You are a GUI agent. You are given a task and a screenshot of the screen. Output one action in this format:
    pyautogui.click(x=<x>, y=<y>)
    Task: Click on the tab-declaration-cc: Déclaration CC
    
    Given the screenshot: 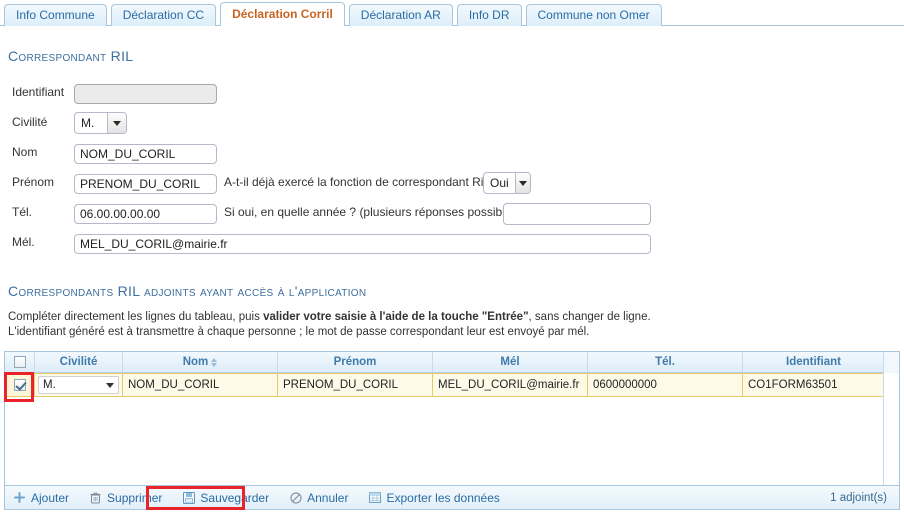 What is the action you would take?
    pyautogui.click(x=163, y=15)
    